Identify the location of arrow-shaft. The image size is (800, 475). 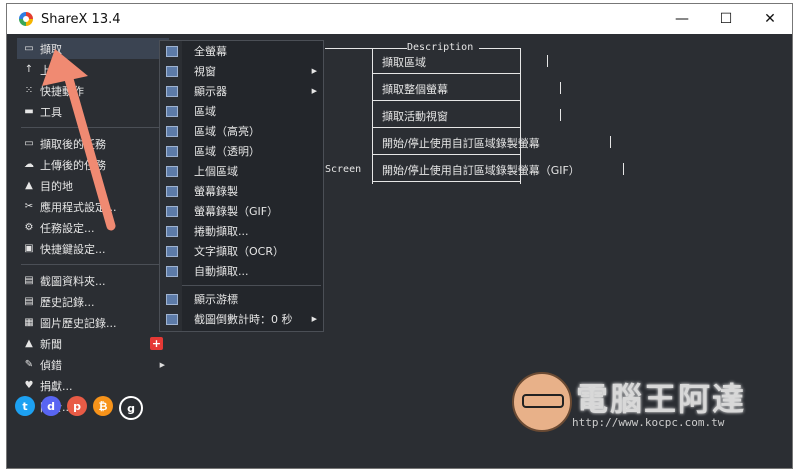
(89, 149).